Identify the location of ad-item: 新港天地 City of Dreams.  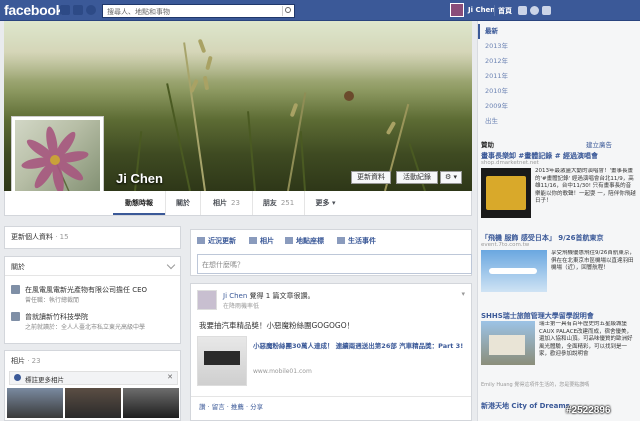
(558, 411).